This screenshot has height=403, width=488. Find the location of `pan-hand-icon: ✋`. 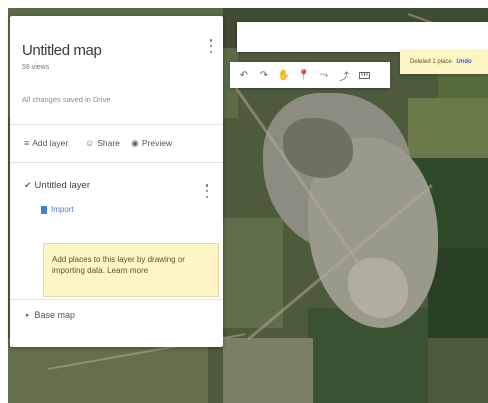

pan-hand-icon: ✋ is located at coordinates (284, 75).